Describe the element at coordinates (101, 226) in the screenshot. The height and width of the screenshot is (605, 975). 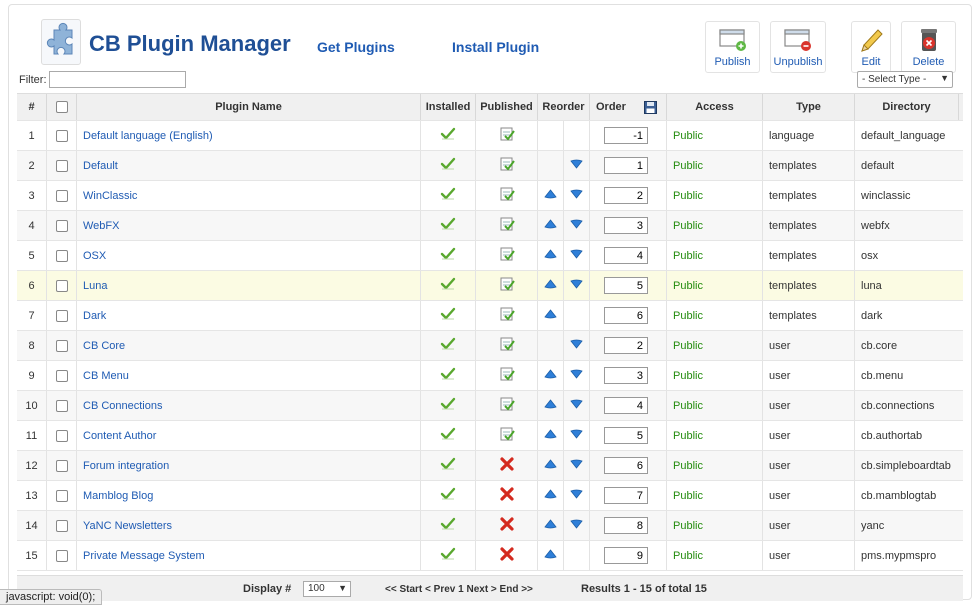
I see `plugin-name-link: WebFX` at that location.